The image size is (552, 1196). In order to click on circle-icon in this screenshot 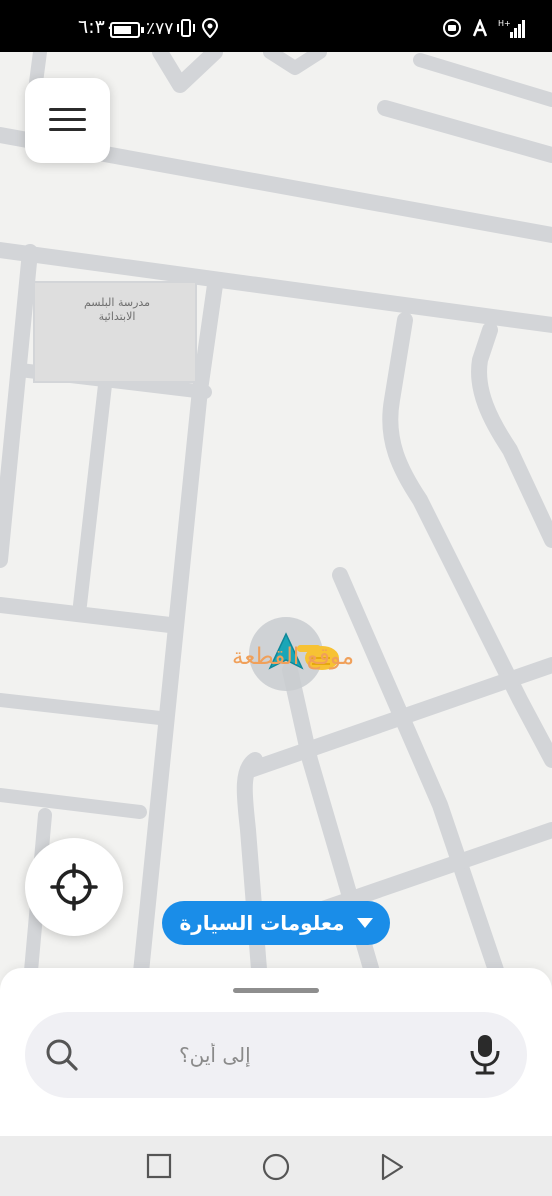, I will do `click(276, 1167)`.